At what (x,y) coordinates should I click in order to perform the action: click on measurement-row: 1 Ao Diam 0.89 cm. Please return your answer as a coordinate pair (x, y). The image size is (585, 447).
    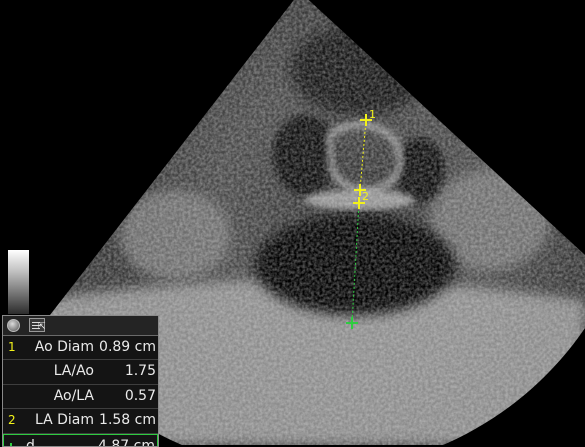
    Looking at the image, I should click on (80, 348).